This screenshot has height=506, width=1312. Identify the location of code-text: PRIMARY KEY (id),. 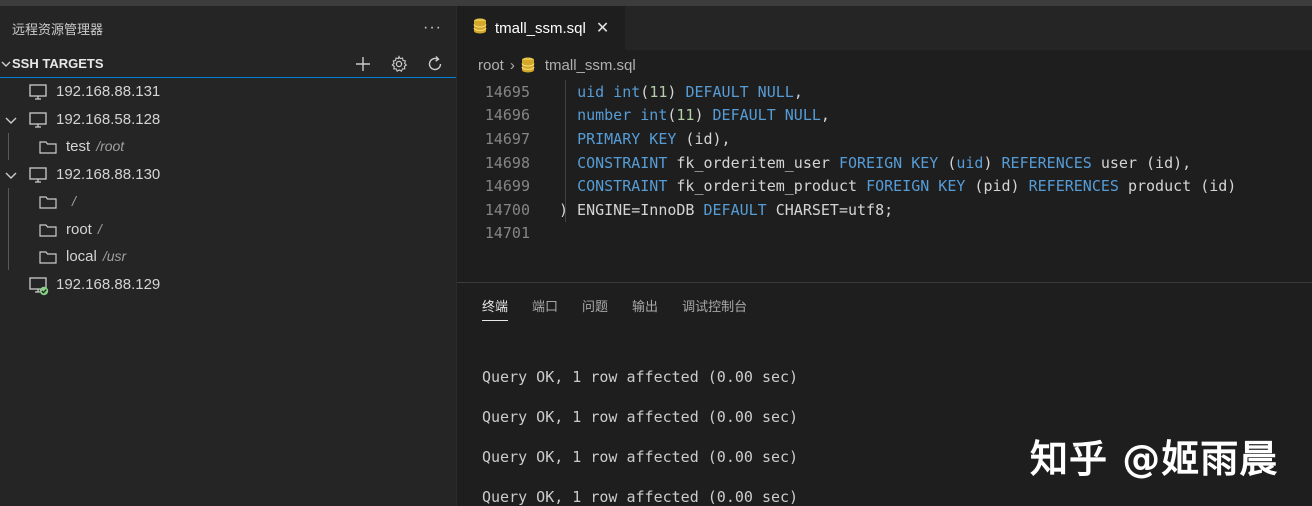
(645, 139).